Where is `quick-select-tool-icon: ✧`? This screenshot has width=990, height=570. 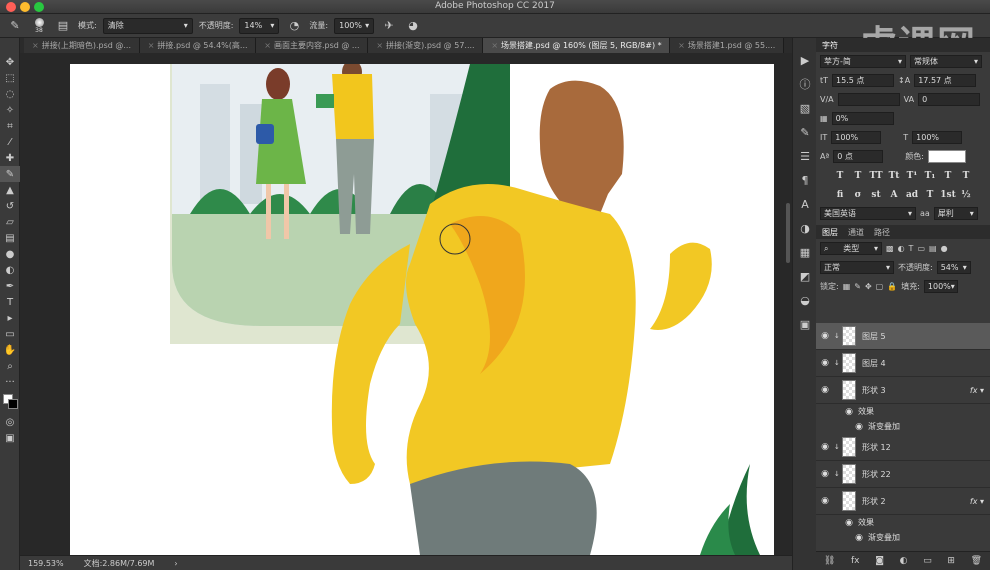 quick-select-tool-icon: ✧ is located at coordinates (10, 110).